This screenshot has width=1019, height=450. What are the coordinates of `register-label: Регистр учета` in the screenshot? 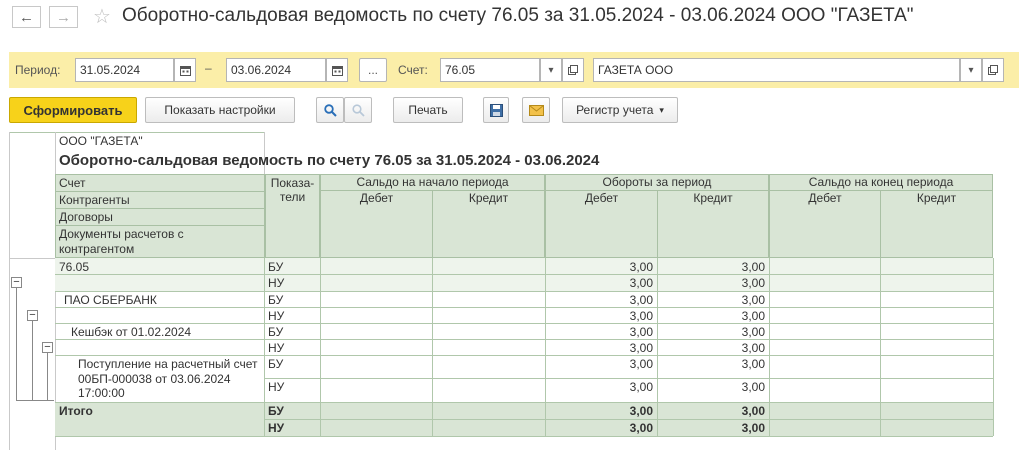 It's located at (615, 110).